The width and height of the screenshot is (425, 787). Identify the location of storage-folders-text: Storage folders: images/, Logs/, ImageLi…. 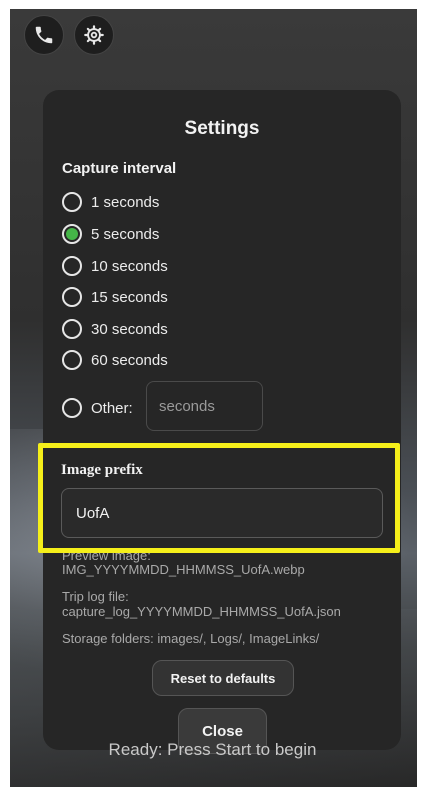
(191, 638).